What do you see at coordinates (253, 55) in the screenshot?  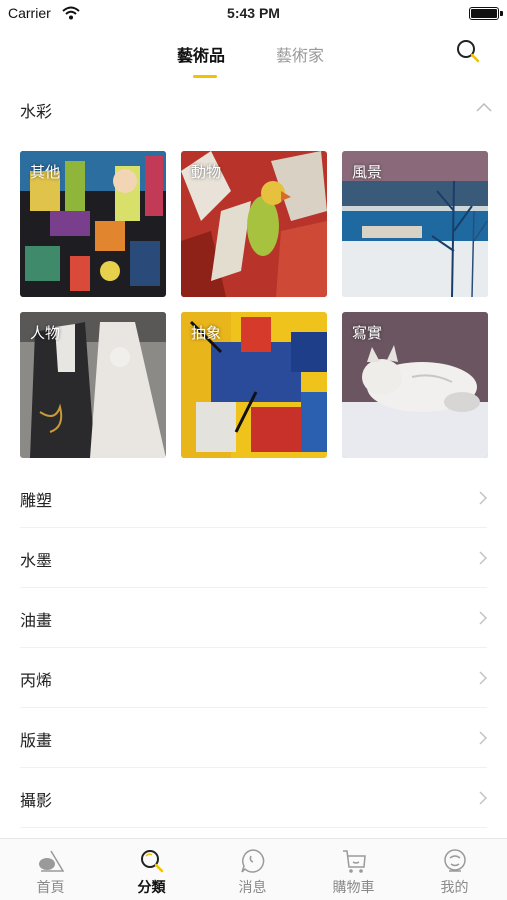 I see `top-tabs: 藝術品 藝術家` at bounding box center [253, 55].